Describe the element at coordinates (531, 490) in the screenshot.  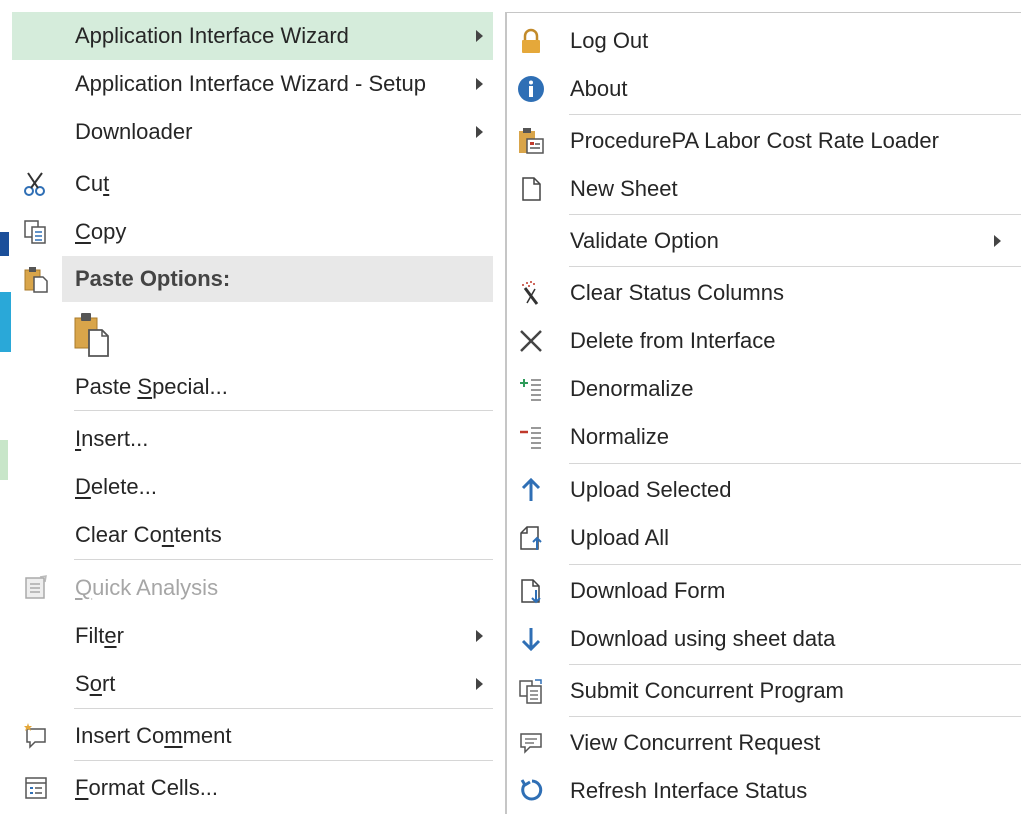
I see `arrow-up-icon` at that location.